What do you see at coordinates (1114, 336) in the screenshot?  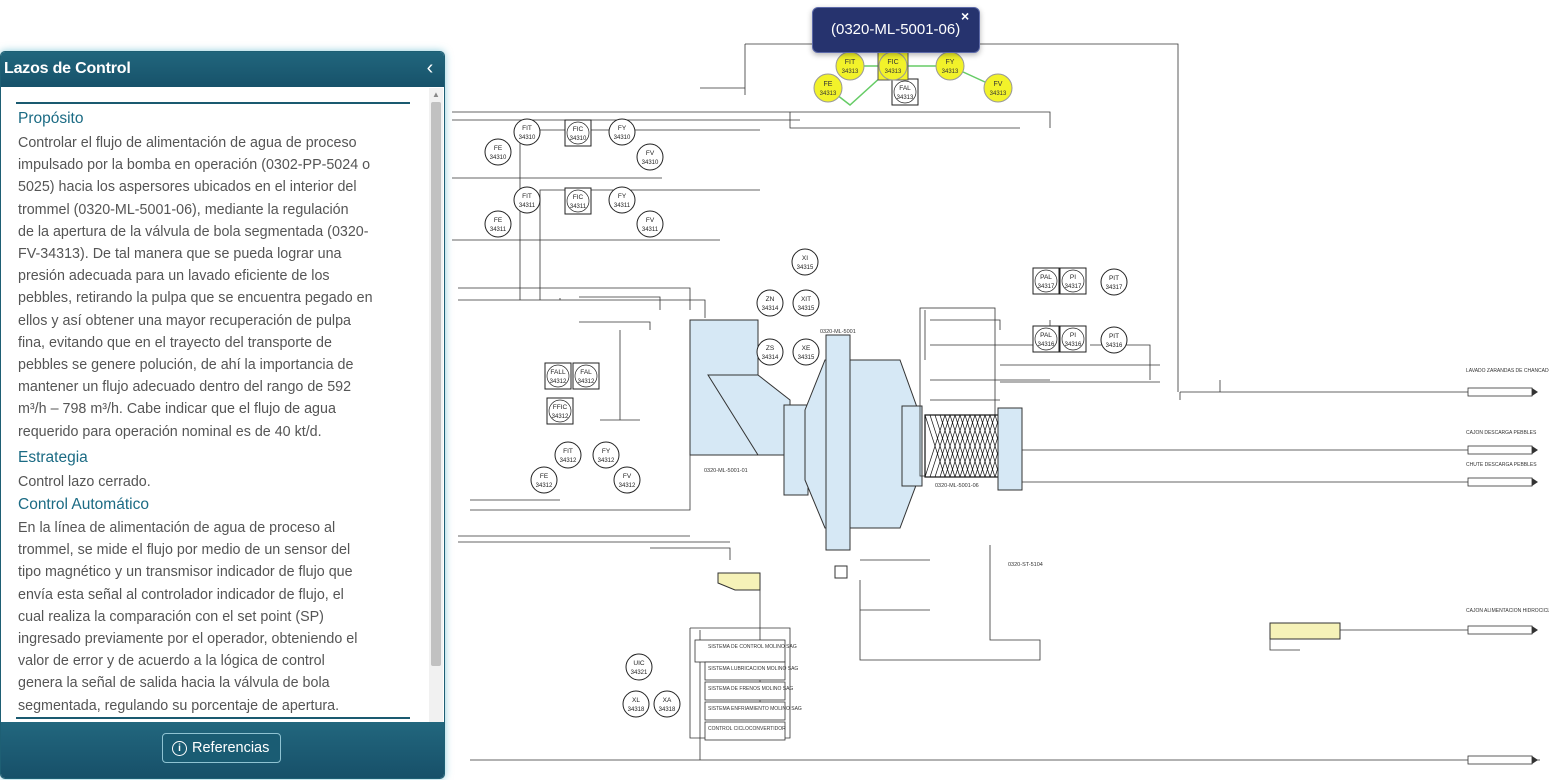 I see `instrument-tag: PIT` at bounding box center [1114, 336].